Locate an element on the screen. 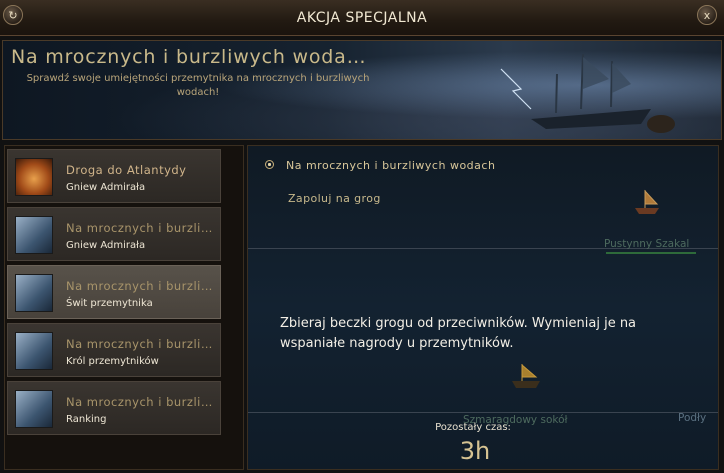 The height and width of the screenshot is (473, 724). close-button: x is located at coordinates (707, 15).